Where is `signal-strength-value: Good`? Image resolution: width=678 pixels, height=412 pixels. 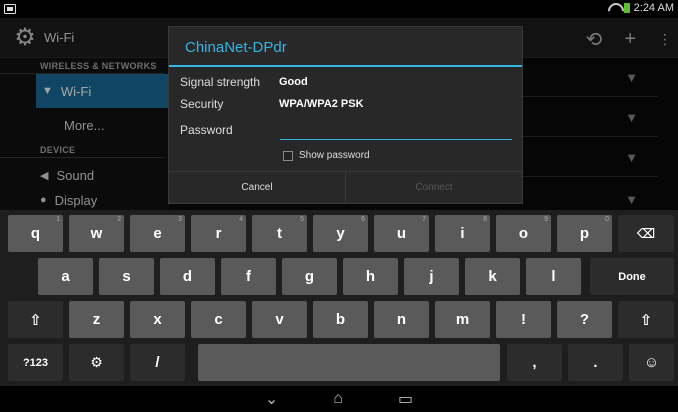 signal-strength-value: Good is located at coordinates (293, 82).